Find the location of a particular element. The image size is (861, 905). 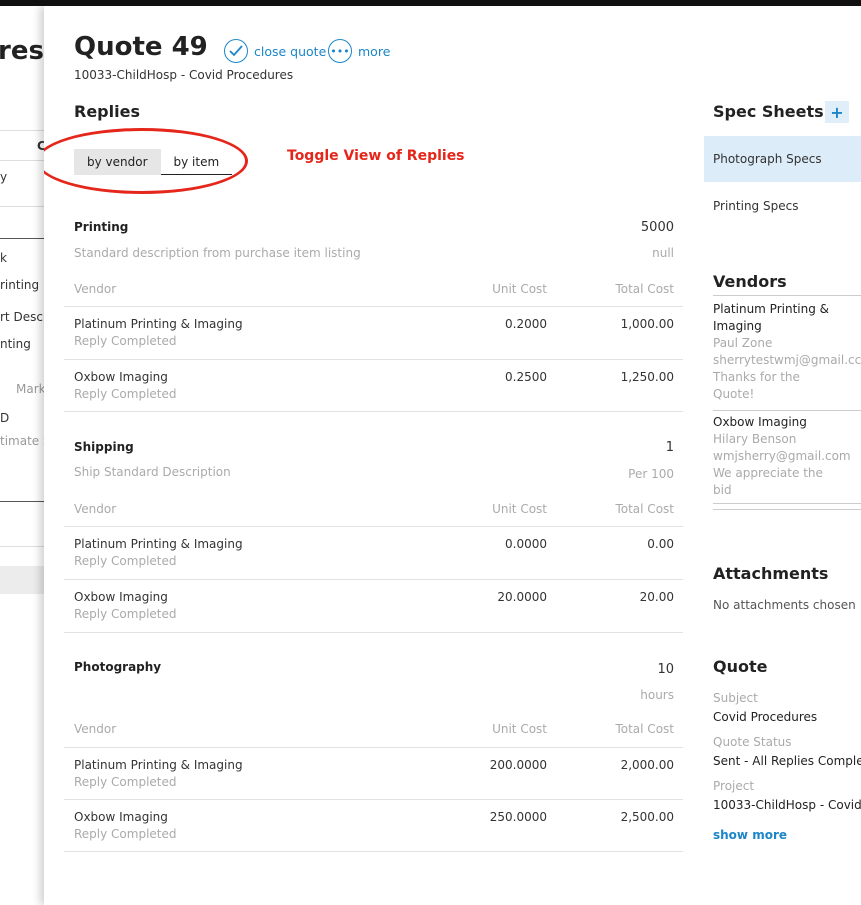

vendors-heading: Vendors is located at coordinates (750, 281).